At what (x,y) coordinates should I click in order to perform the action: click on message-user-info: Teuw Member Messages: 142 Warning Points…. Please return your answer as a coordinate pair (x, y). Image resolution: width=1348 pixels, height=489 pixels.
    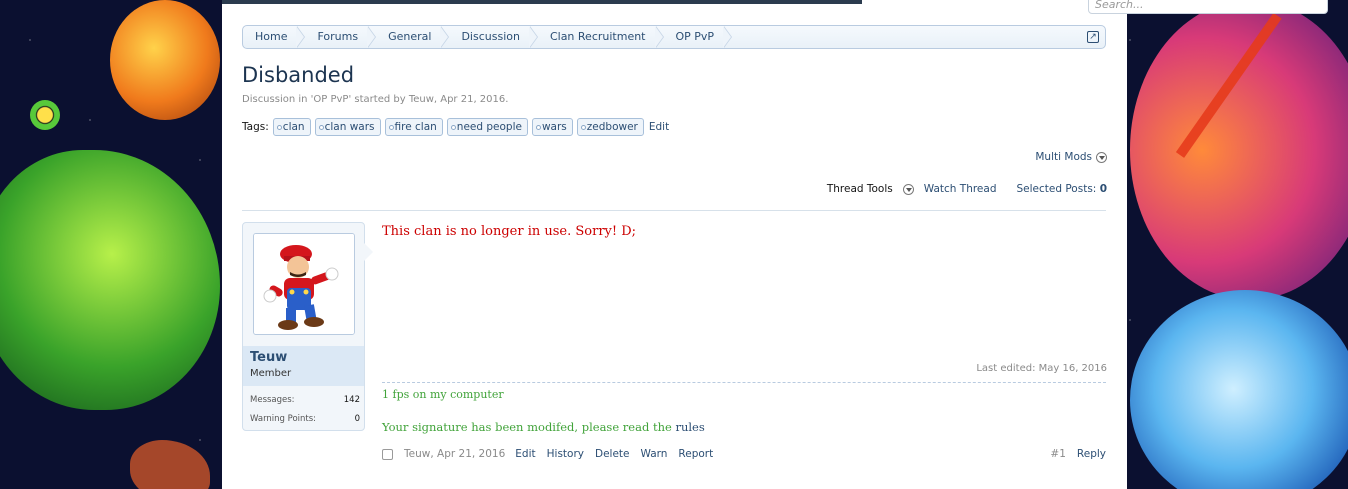
    Looking at the image, I should click on (307, 326).